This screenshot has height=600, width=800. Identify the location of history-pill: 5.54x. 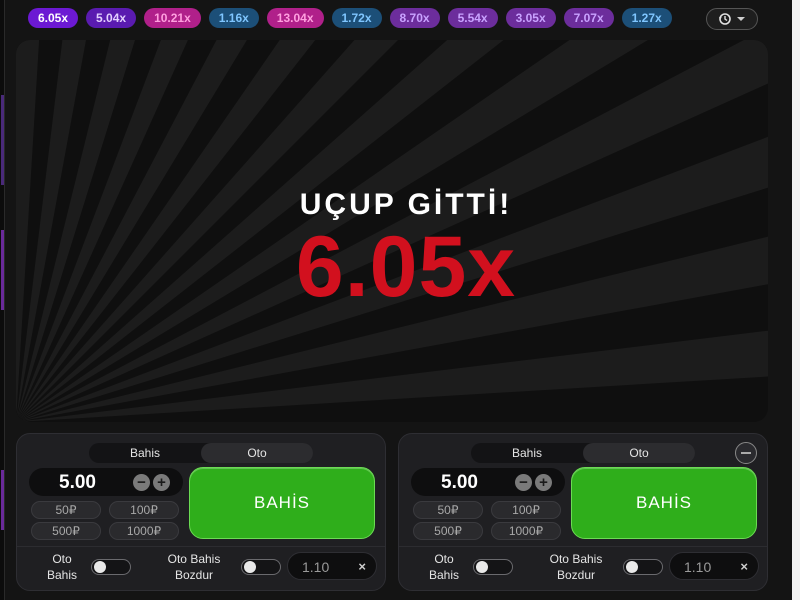
(472, 18).